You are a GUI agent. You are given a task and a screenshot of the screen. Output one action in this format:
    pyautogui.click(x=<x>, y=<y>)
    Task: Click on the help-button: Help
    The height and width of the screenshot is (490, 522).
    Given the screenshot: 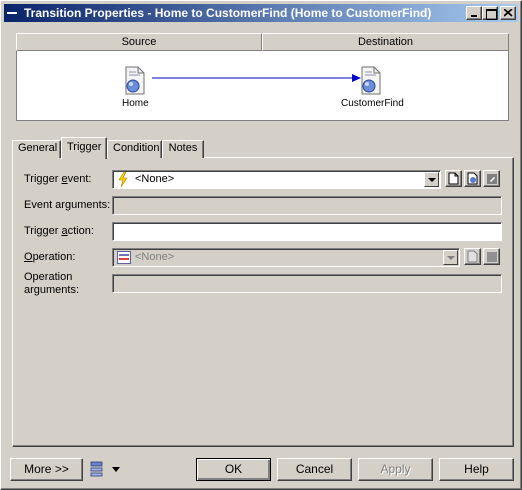 What is the action you would take?
    pyautogui.click(x=476, y=469)
    